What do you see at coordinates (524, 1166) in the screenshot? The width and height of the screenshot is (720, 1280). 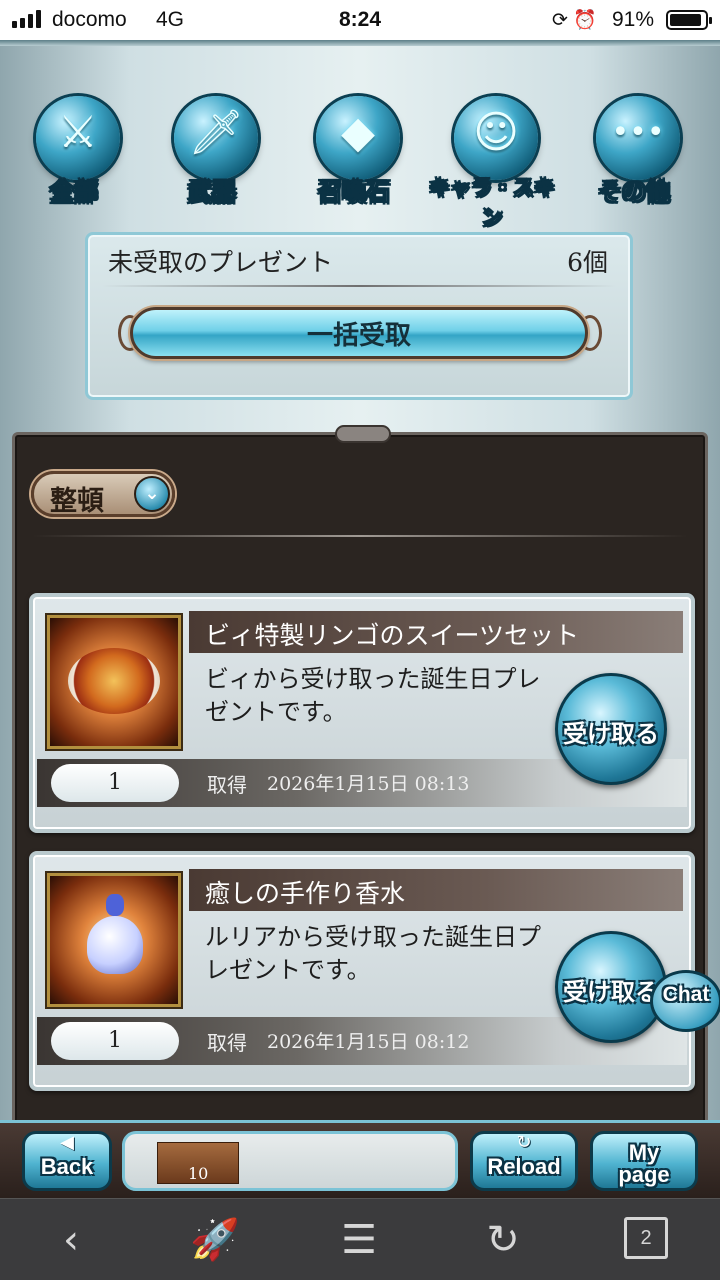 I see `reload-label: Reload` at bounding box center [524, 1166].